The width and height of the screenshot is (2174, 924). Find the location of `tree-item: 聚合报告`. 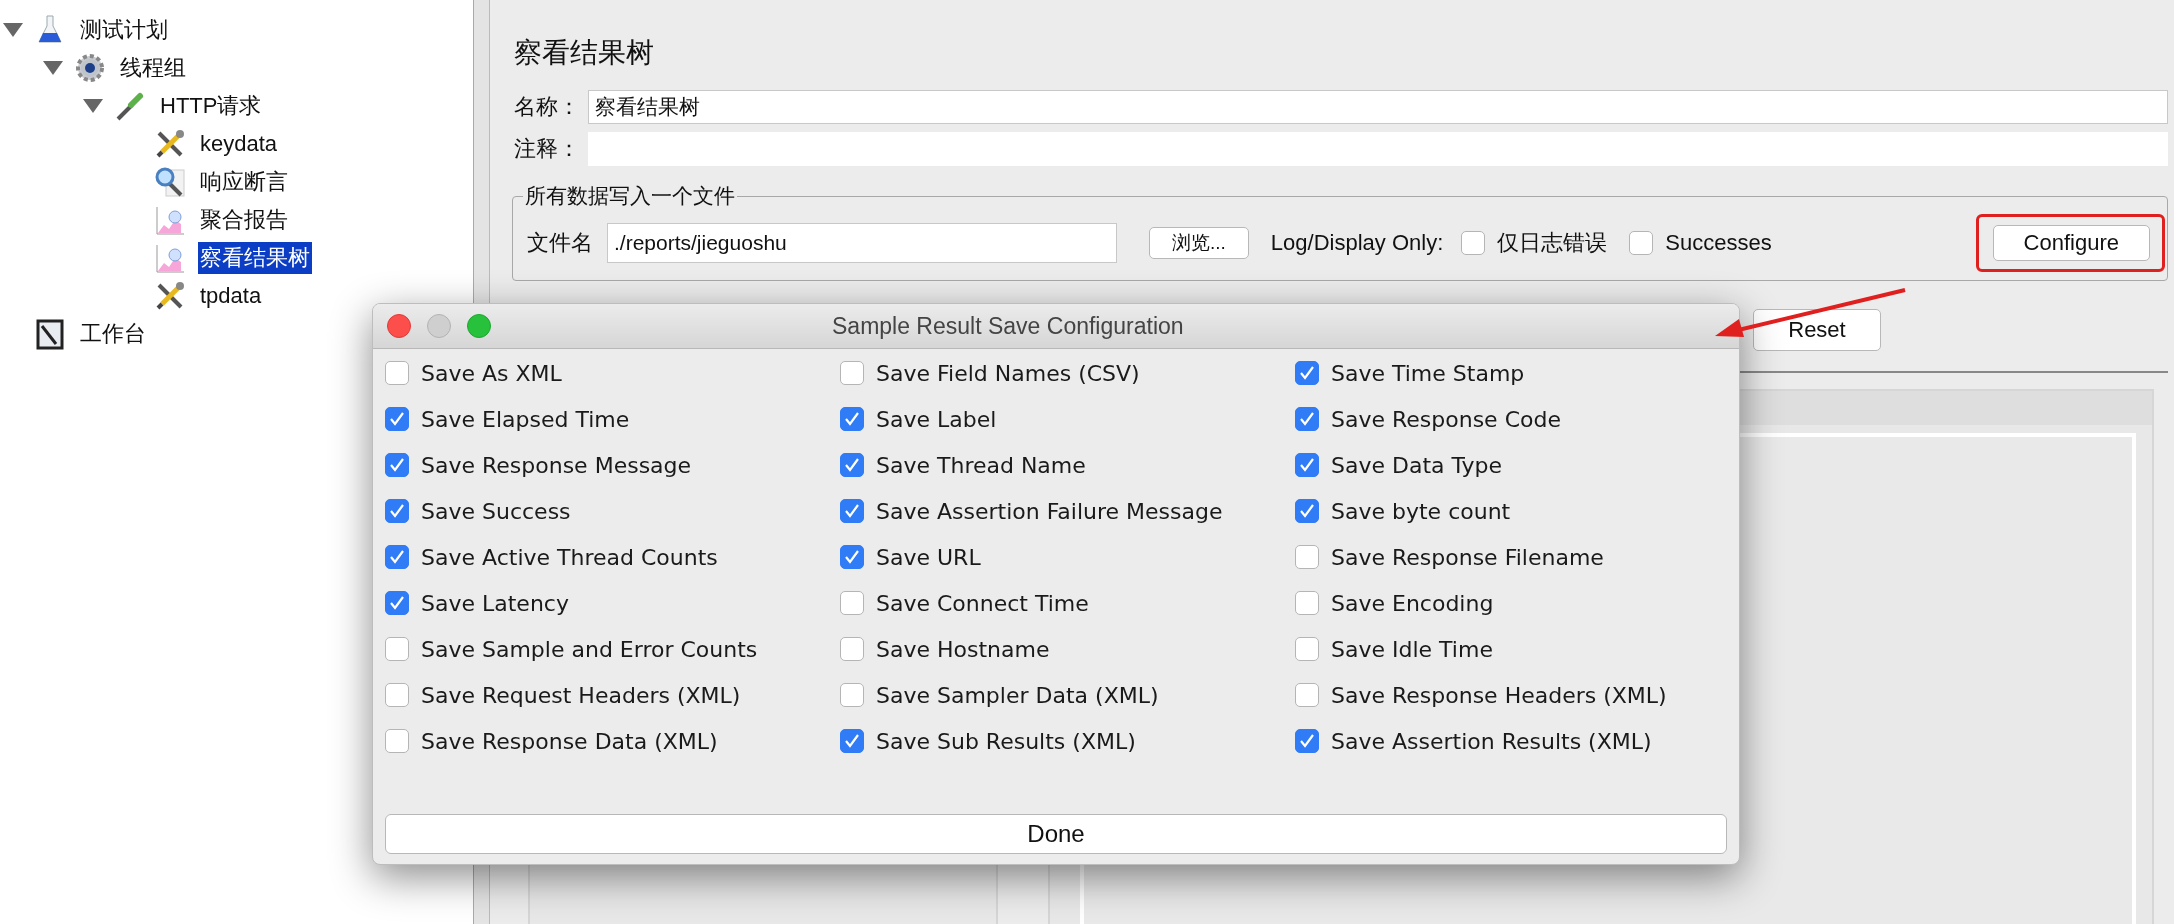

tree-item: 聚合报告 is located at coordinates (244, 220).